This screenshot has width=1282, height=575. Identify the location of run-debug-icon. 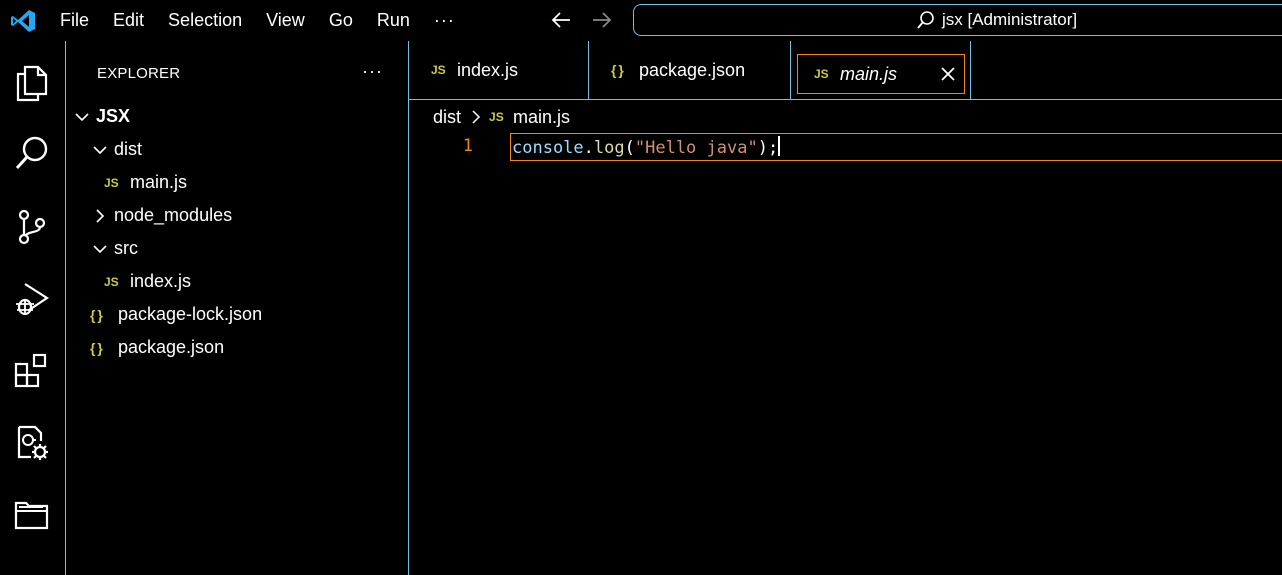
(32, 299).